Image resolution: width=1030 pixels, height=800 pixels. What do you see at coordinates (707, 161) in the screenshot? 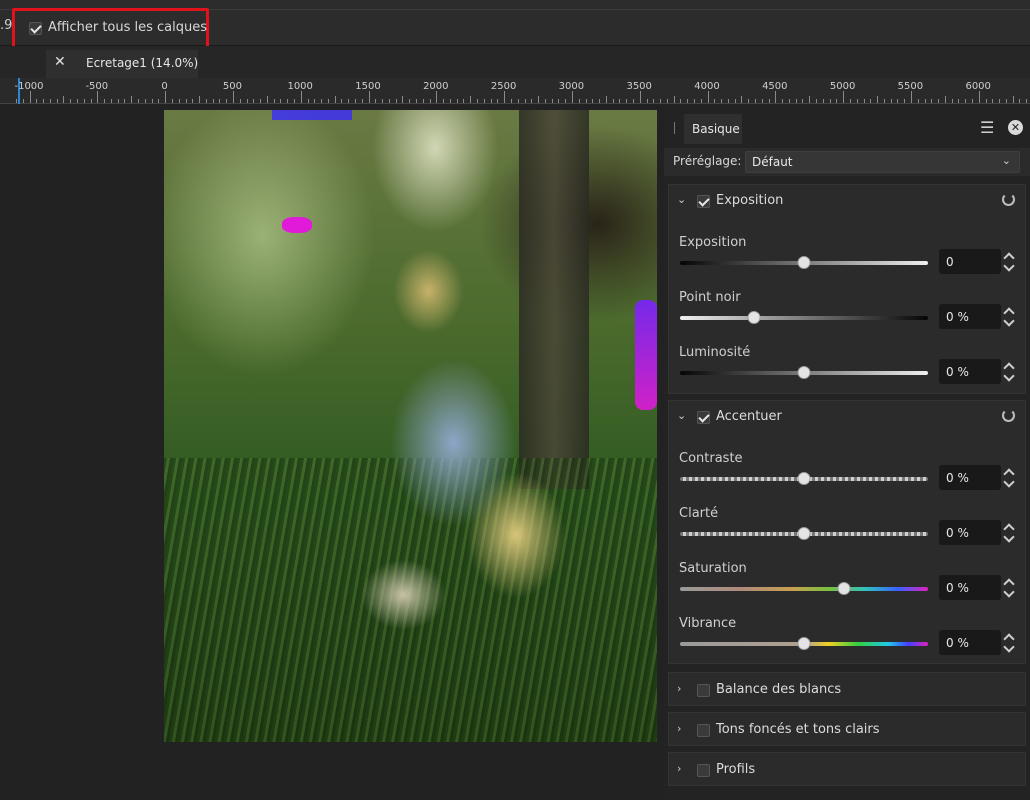
I see `preset-label: Préréglage:` at bounding box center [707, 161].